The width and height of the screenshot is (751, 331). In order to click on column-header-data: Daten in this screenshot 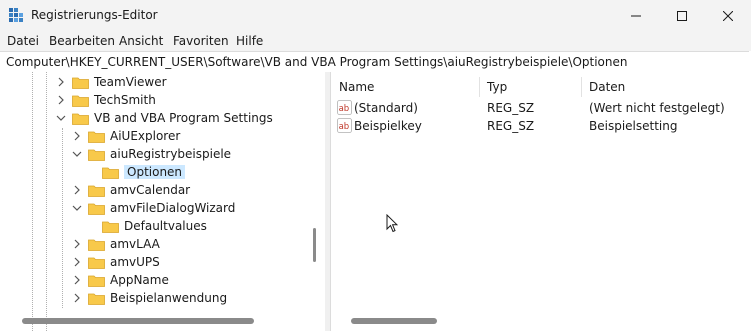, I will do `click(607, 87)`.